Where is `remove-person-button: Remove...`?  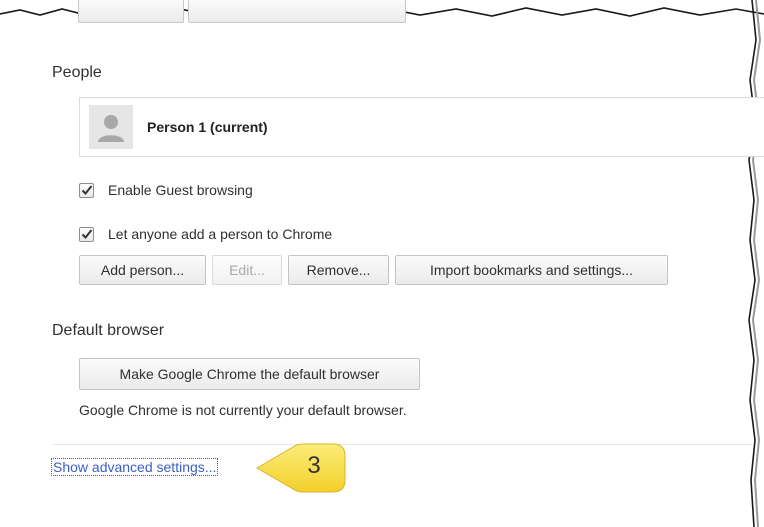
remove-person-button: Remove... is located at coordinates (338, 270).